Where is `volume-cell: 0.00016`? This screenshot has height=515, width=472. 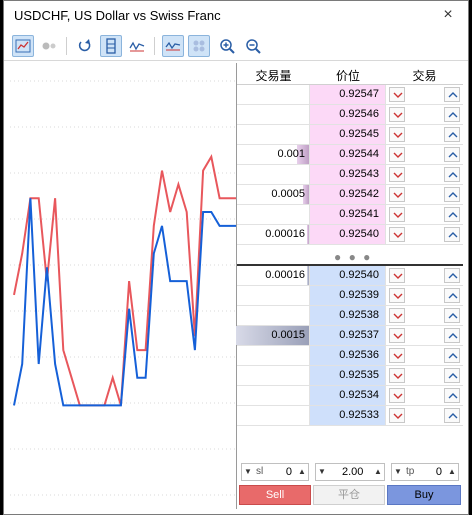
volume-cell: 0.00016 is located at coordinates (273, 275).